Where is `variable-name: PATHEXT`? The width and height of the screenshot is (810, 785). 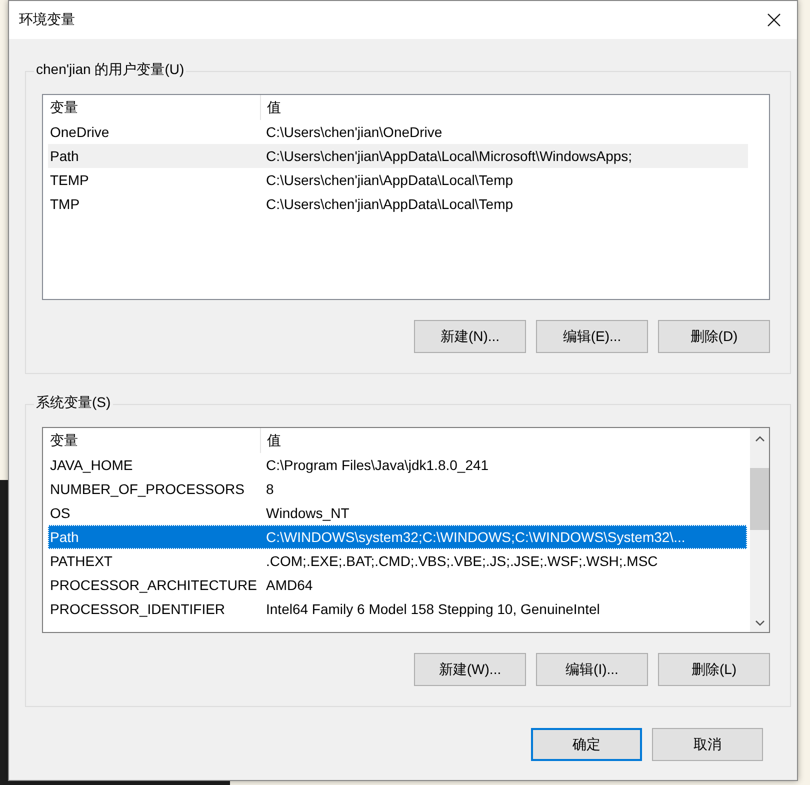
variable-name: PATHEXT is located at coordinates (81, 561).